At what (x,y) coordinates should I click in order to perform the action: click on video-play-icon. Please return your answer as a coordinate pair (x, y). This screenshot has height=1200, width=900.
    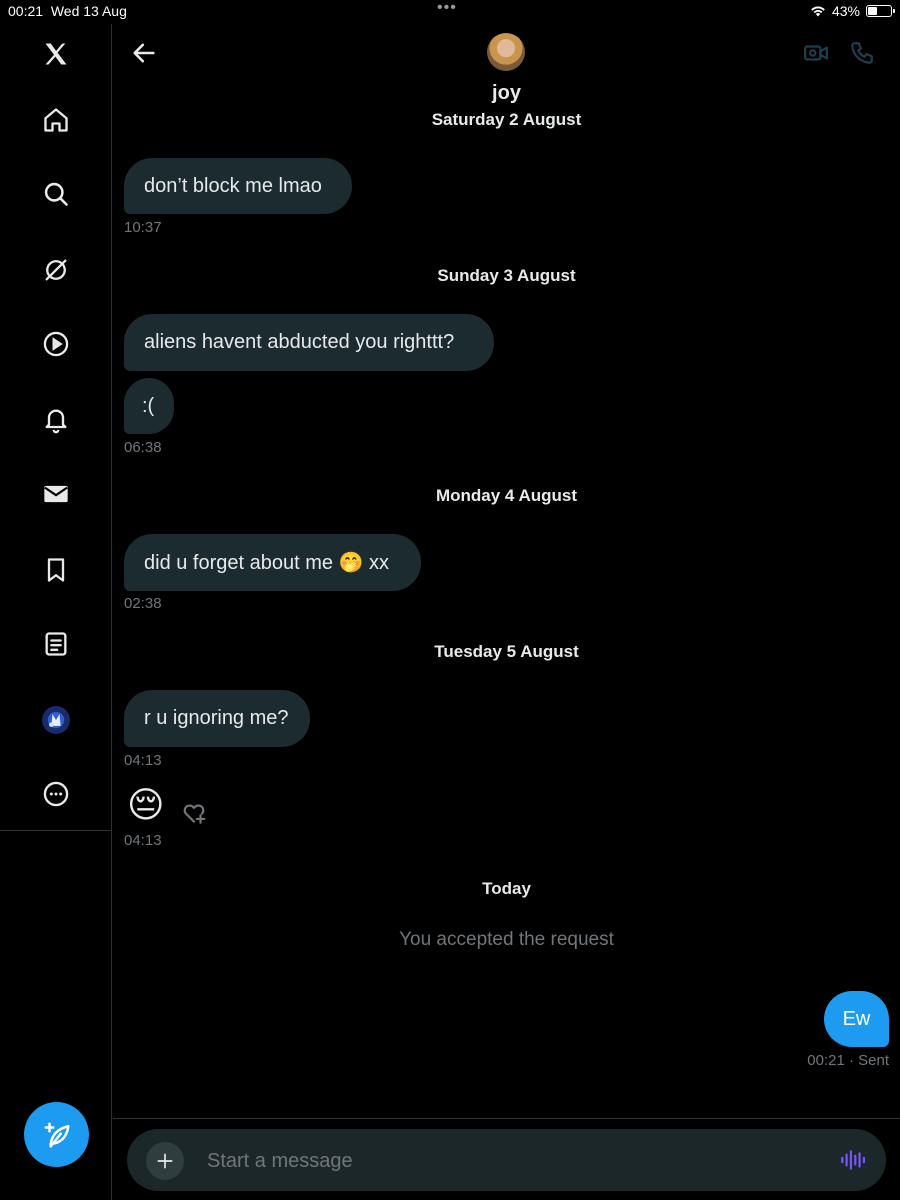
    Looking at the image, I should click on (56, 344).